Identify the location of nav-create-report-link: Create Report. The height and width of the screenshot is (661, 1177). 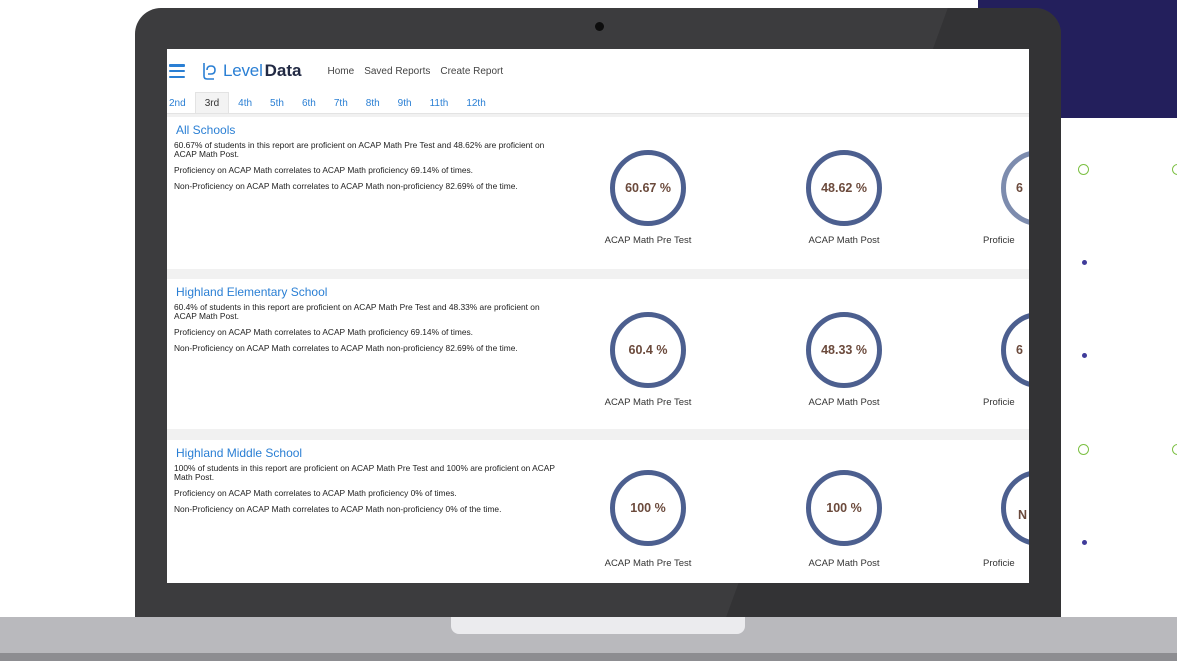
(471, 71).